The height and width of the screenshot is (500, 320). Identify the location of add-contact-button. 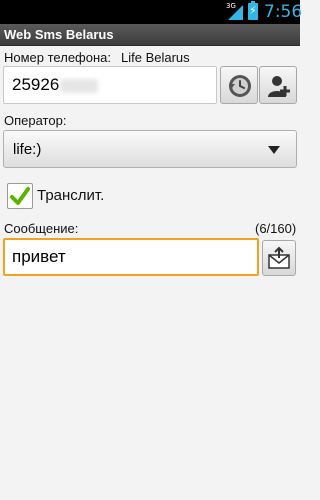
(278, 85).